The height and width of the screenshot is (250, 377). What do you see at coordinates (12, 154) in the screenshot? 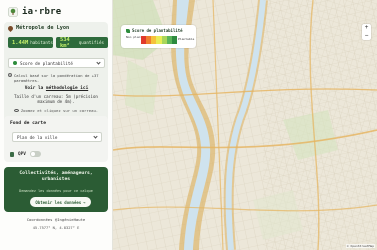
I see `layer-icon` at bounding box center [12, 154].